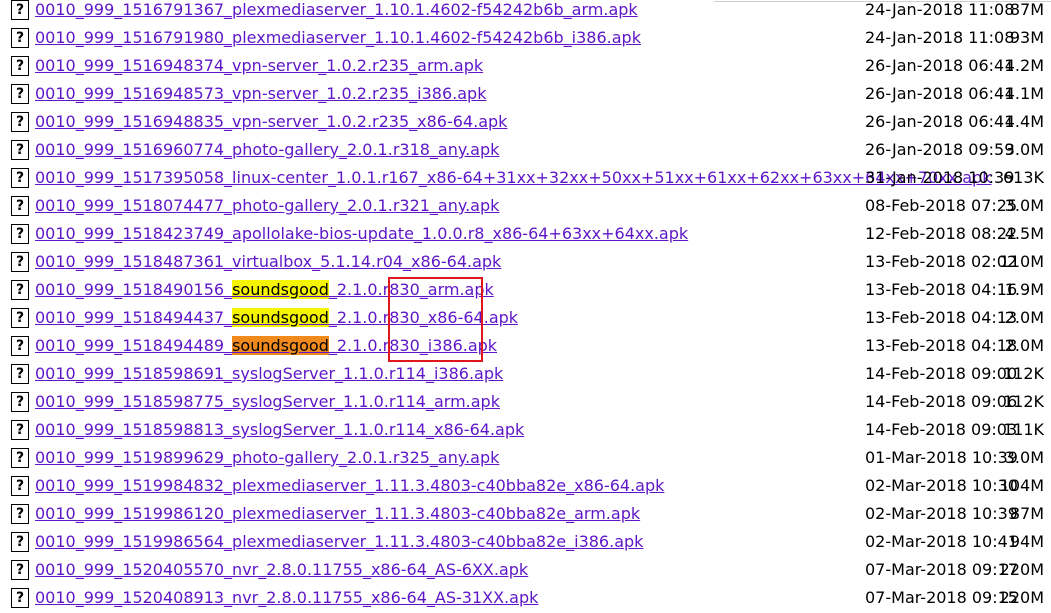 The height and width of the screenshot is (613, 1051). Describe the element at coordinates (134, 345) in the screenshot. I see `file-link-prefix: 0010_999_1518494489_` at that location.